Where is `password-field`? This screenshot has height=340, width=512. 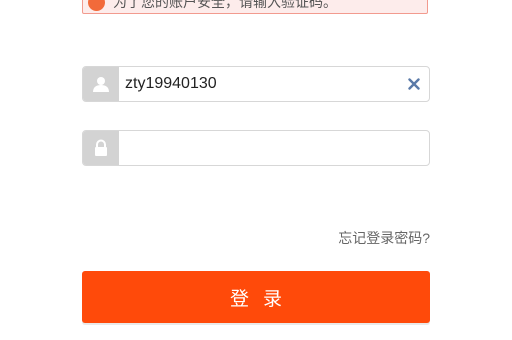 password-field is located at coordinates (256, 148).